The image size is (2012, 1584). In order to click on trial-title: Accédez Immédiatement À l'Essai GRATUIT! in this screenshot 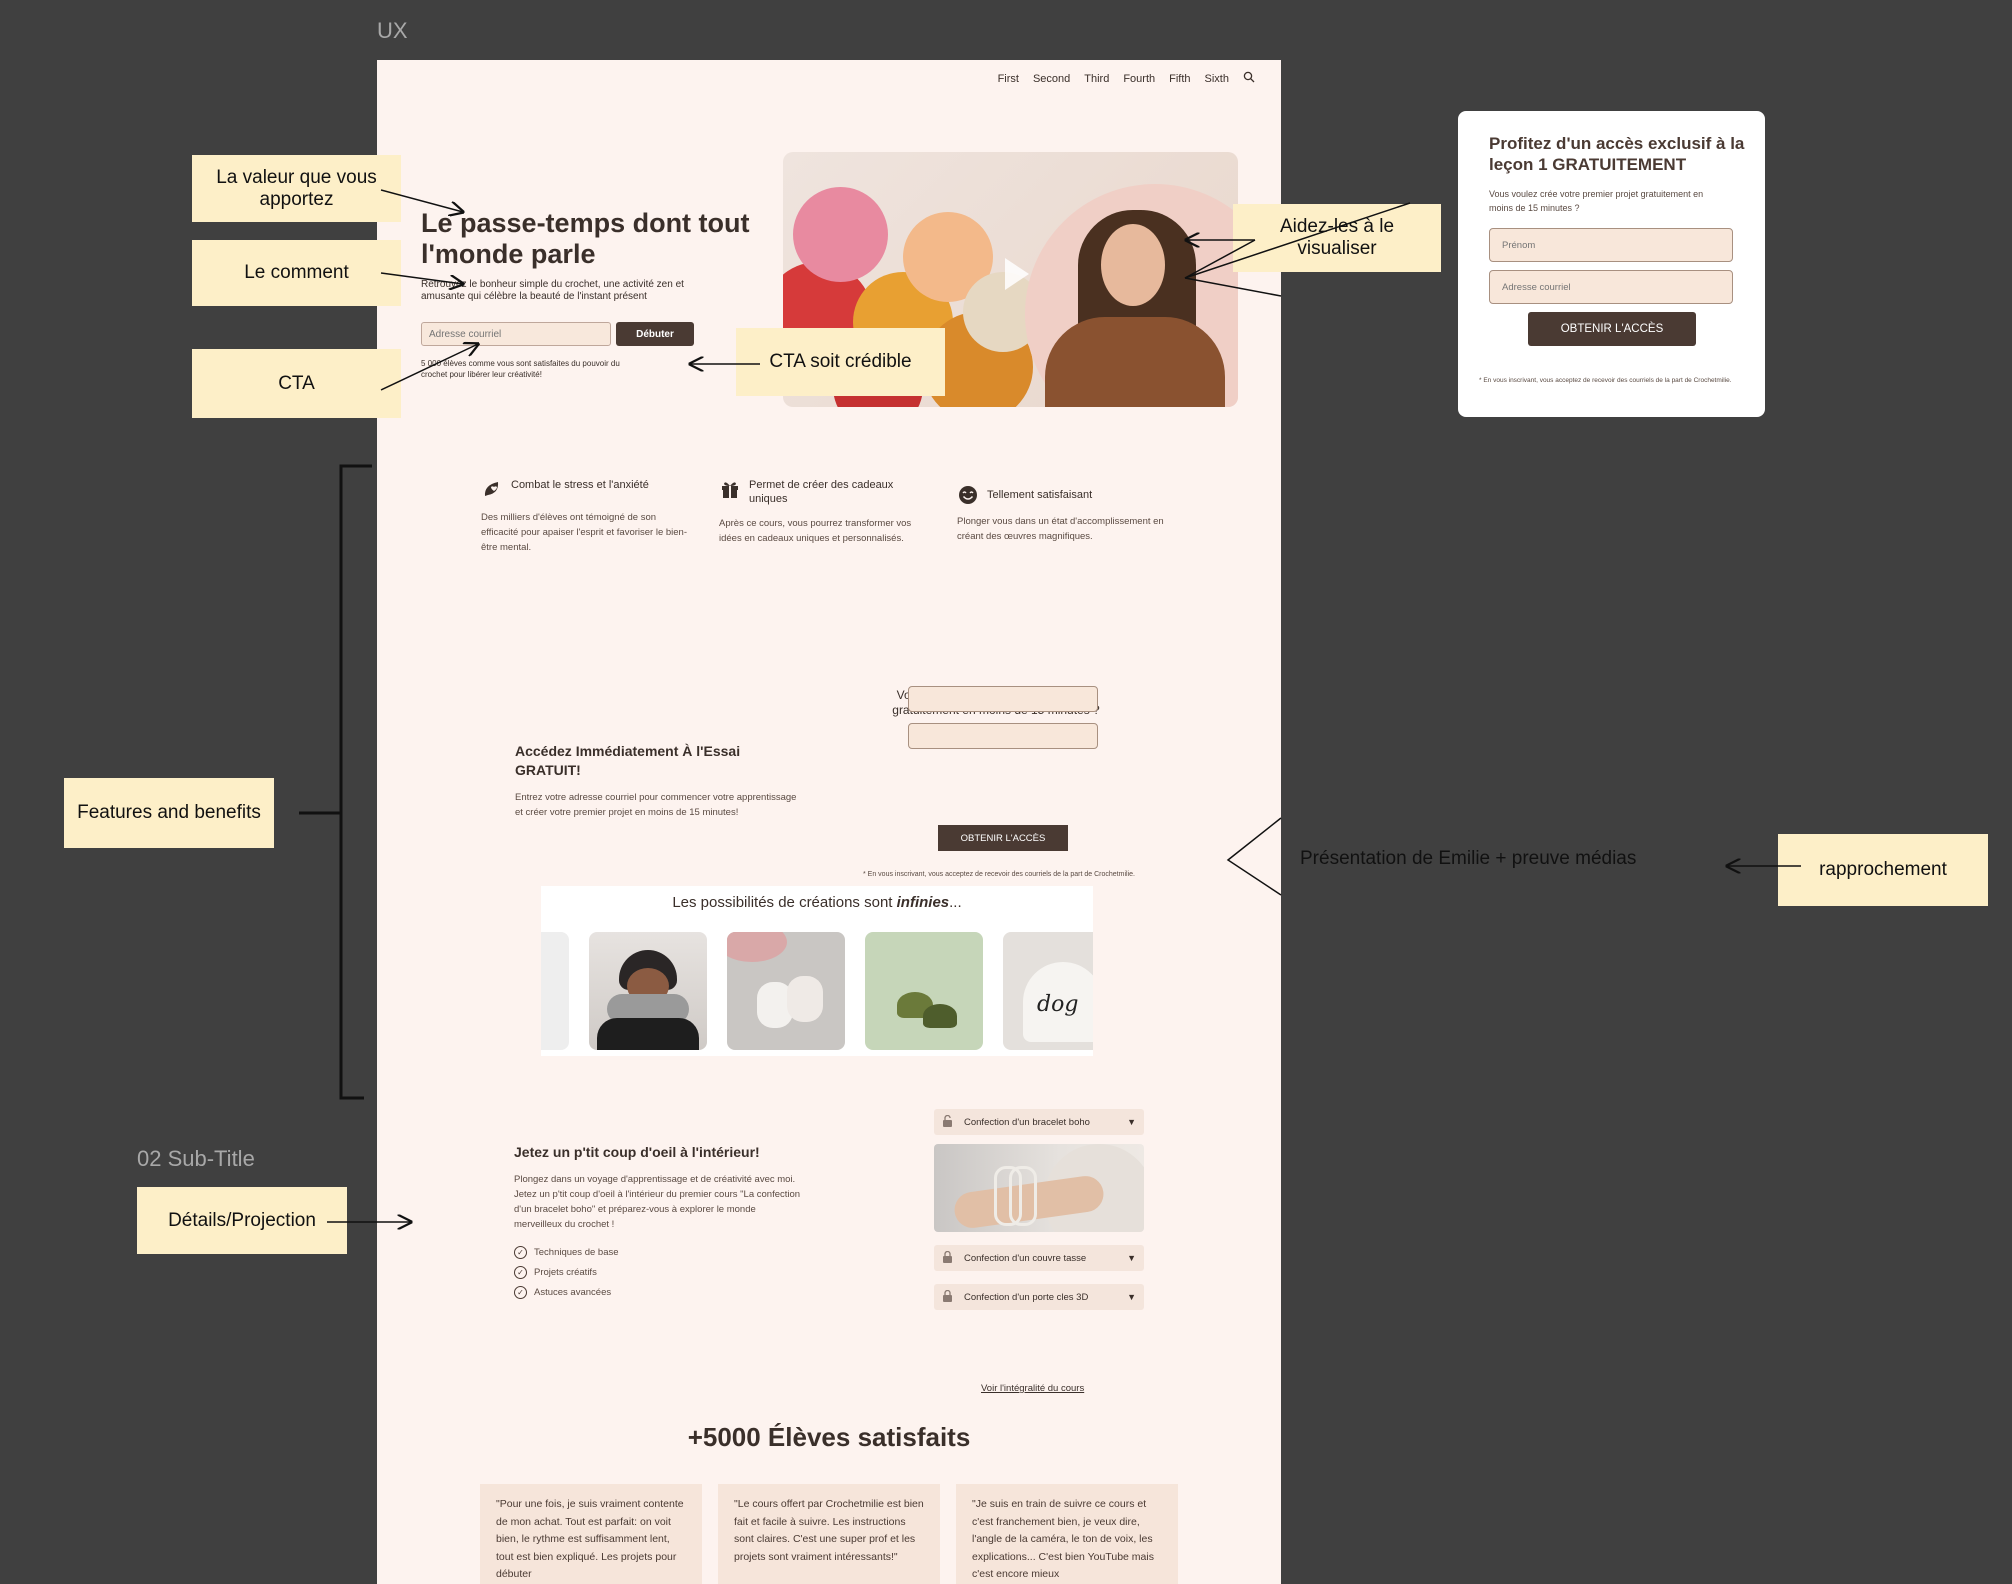, I will do `click(628, 760)`.